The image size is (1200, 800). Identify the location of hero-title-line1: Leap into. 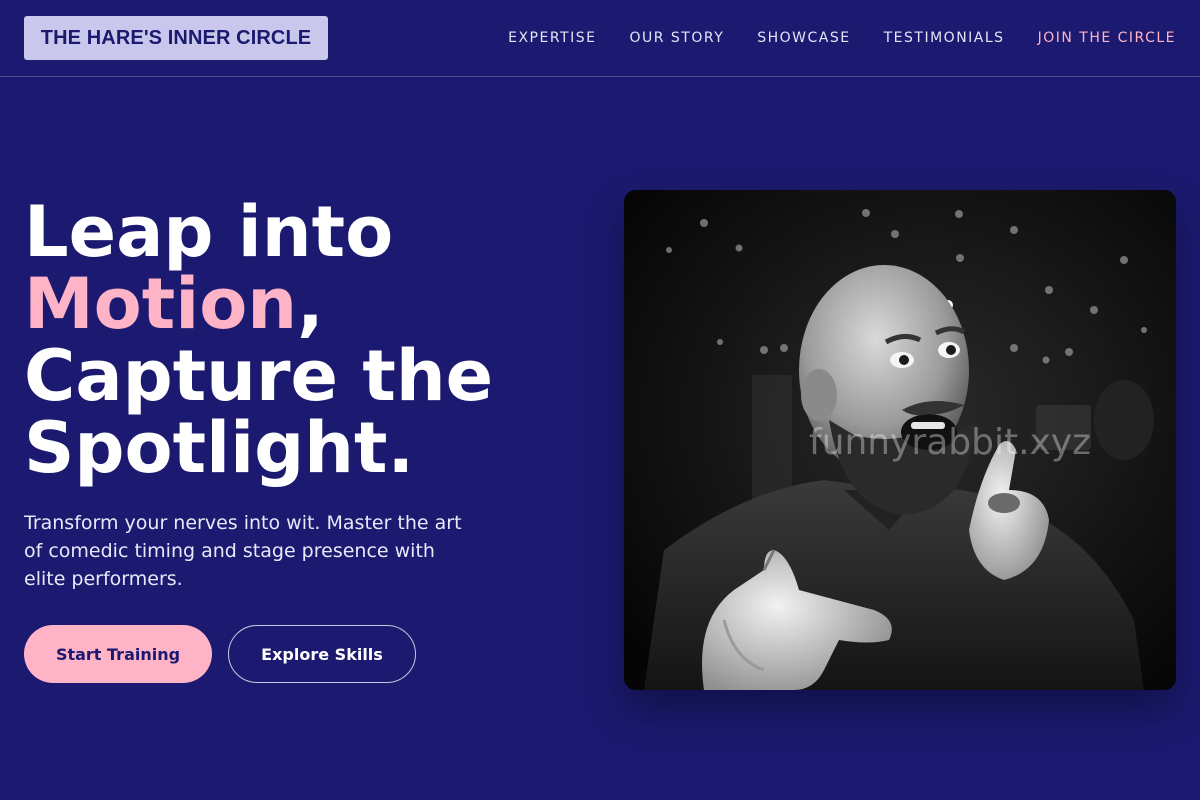
(209, 232).